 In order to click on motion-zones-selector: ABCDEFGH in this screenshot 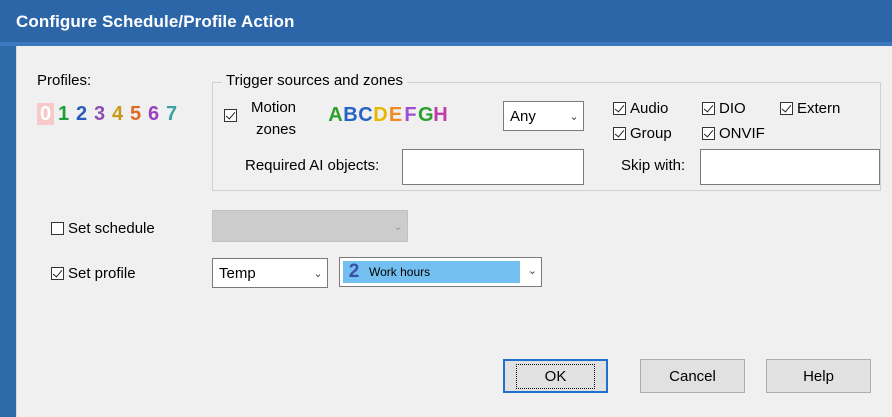, I will do `click(388, 115)`.